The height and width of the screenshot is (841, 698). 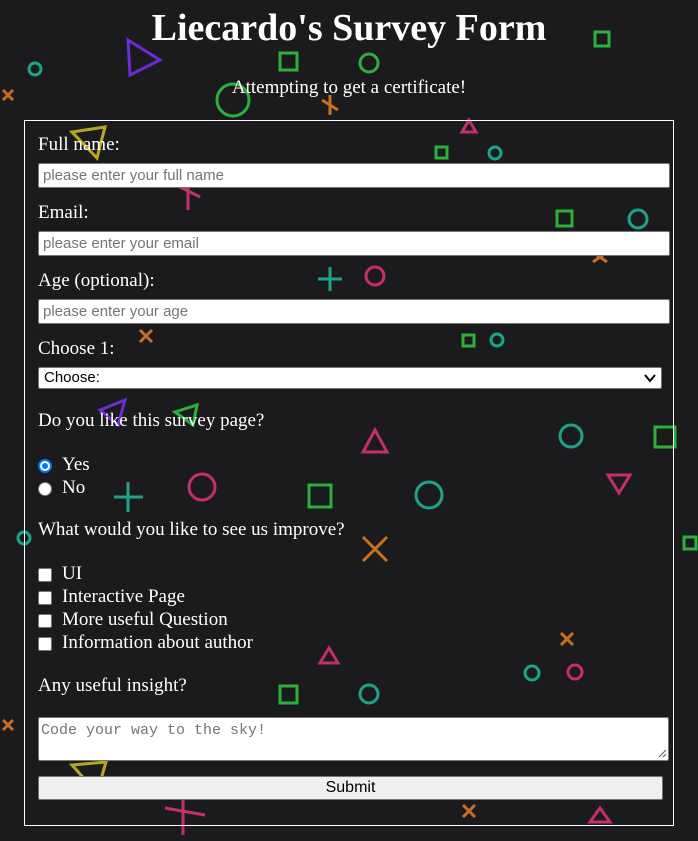 I want to click on radio-no-label: No, so click(x=74, y=487).